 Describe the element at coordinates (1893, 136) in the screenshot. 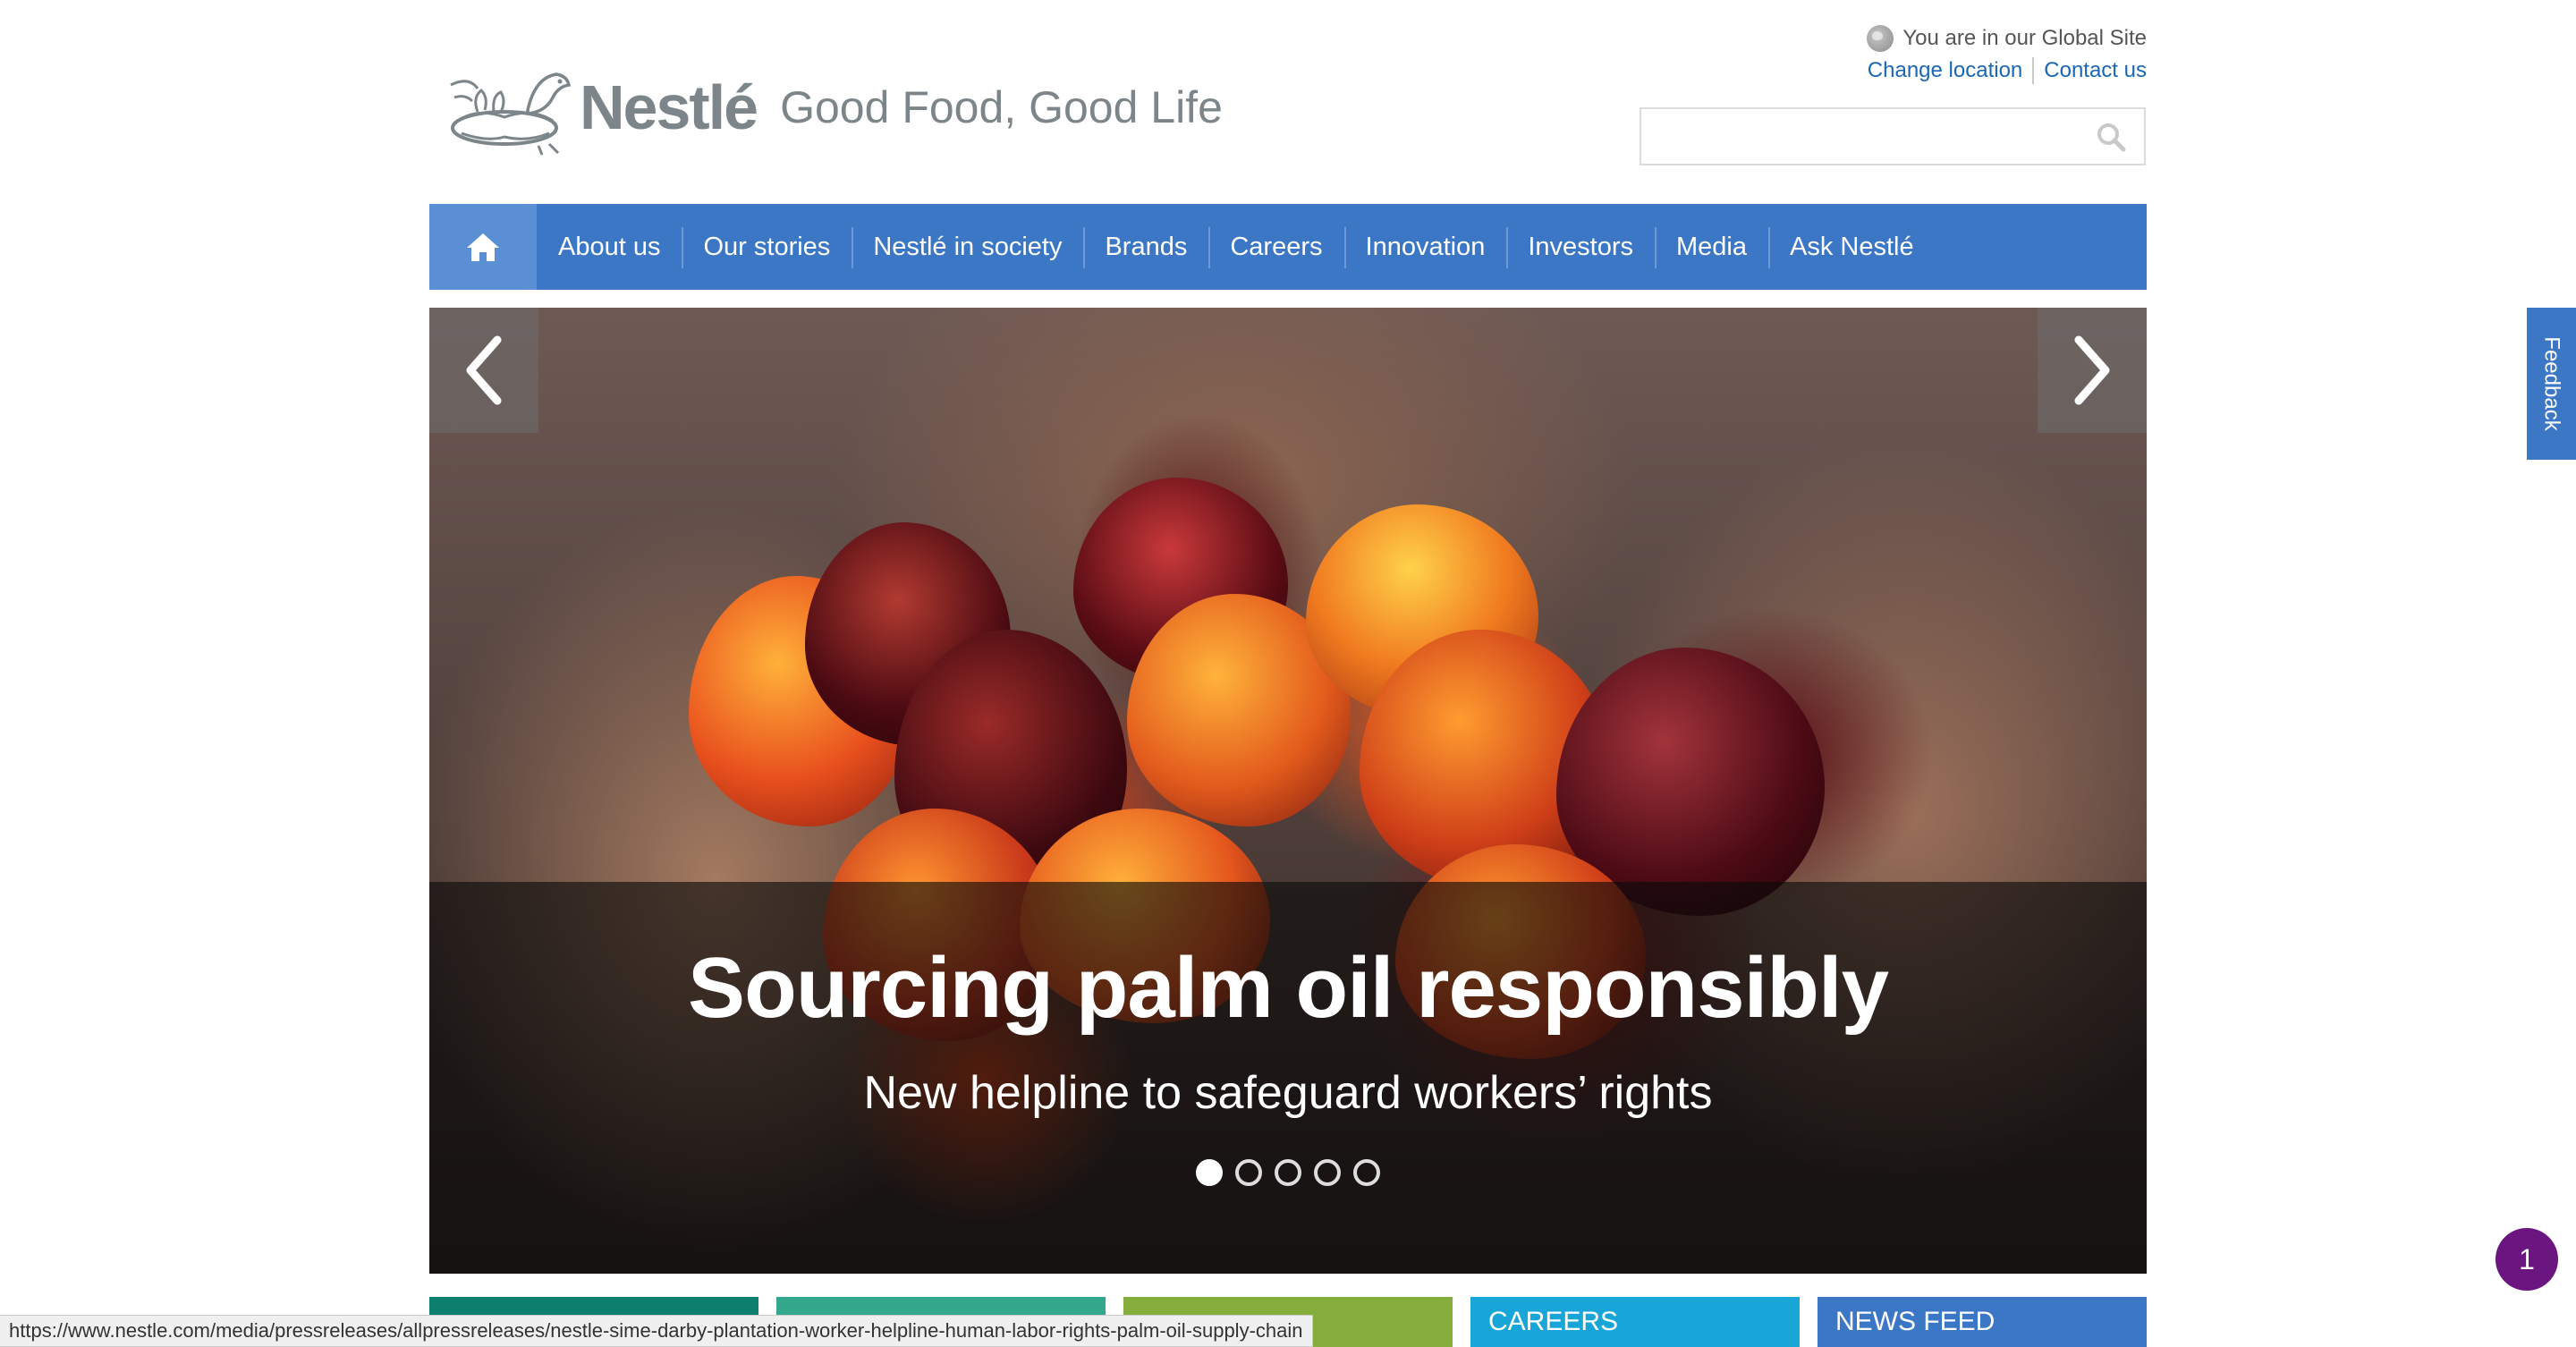

I see `search-input` at that location.